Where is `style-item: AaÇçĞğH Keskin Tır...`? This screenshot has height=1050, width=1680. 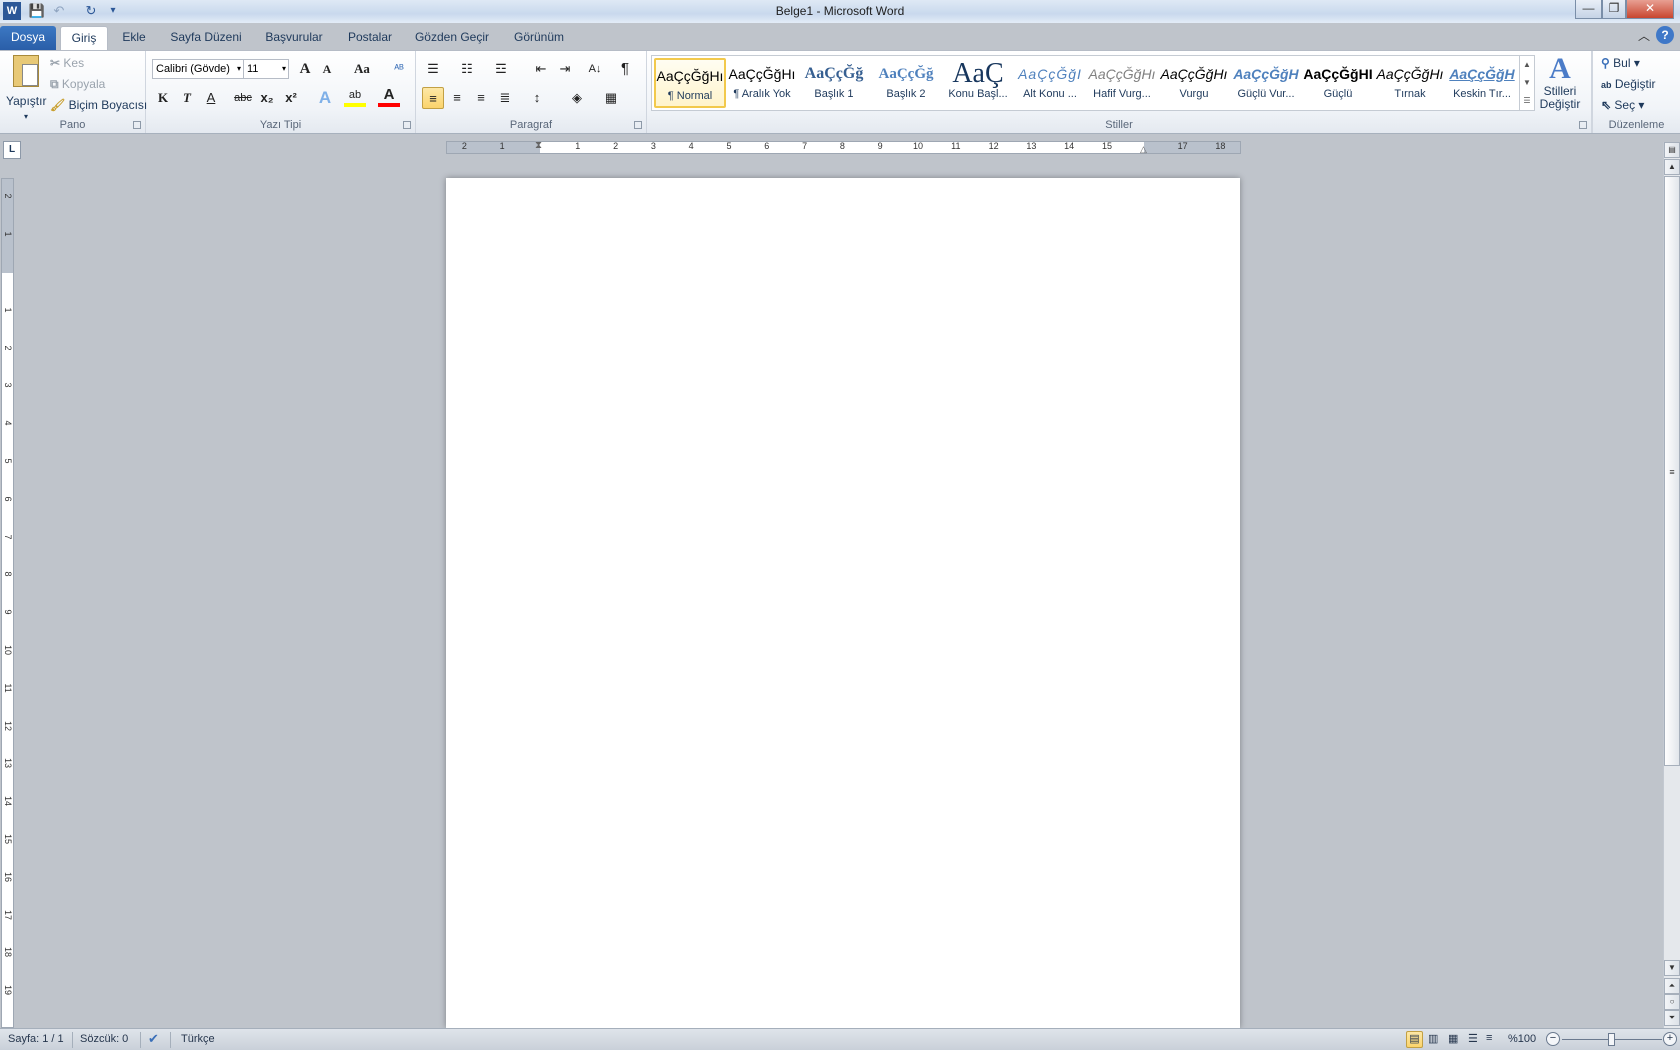 style-item: AaÇçĞğH Keskin Tır... is located at coordinates (1482, 83).